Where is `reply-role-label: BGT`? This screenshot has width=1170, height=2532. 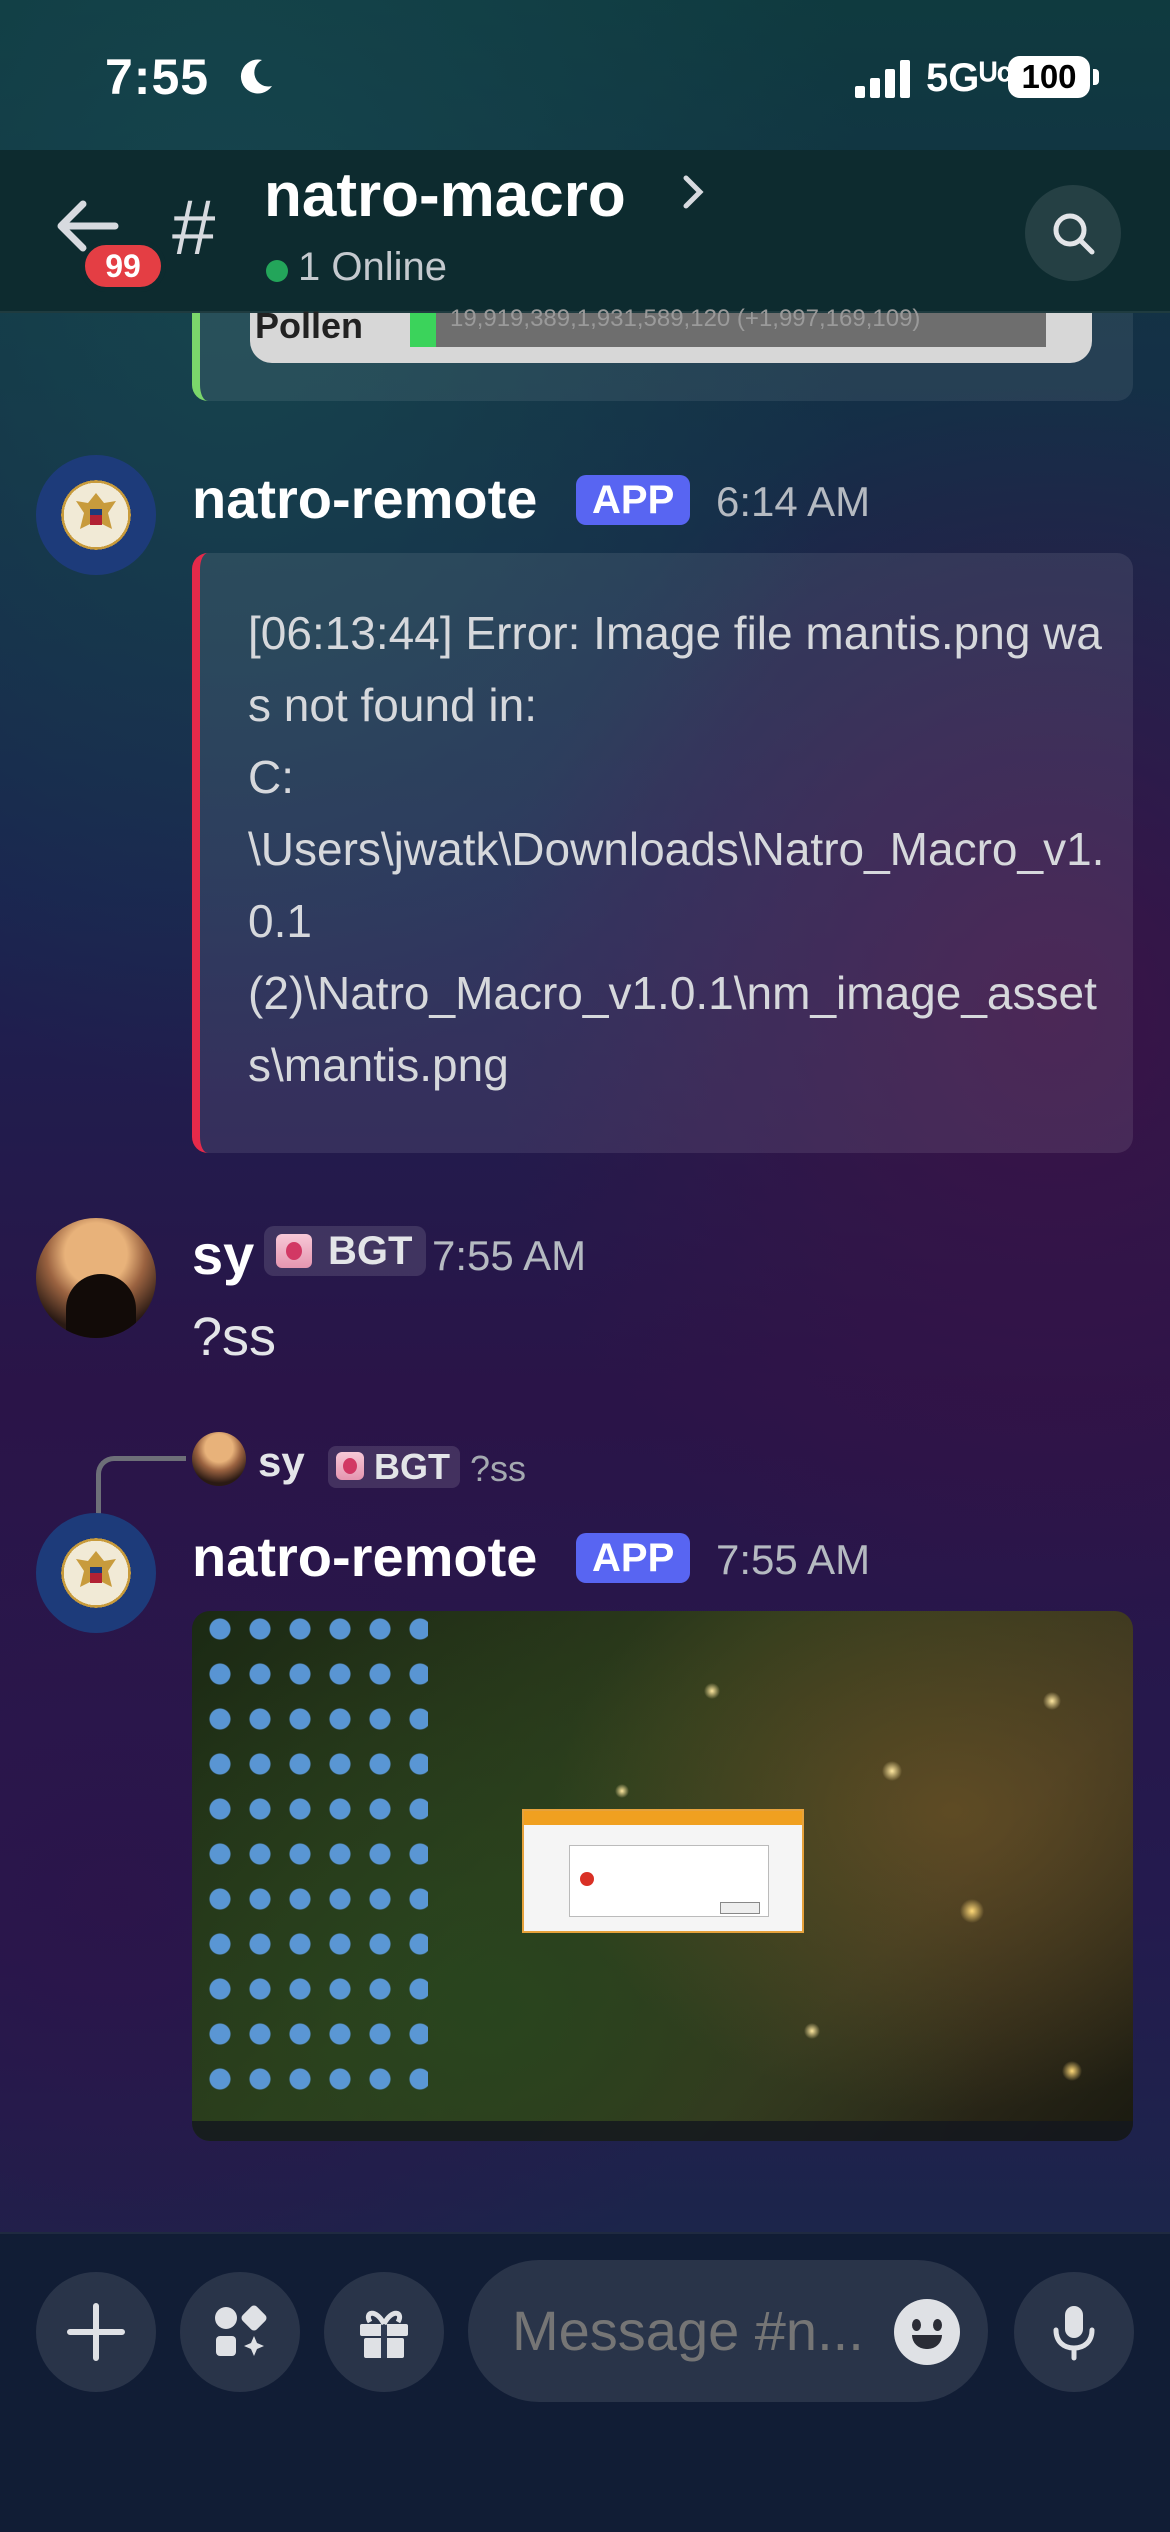
reply-role-label: BGT is located at coordinates (412, 1466).